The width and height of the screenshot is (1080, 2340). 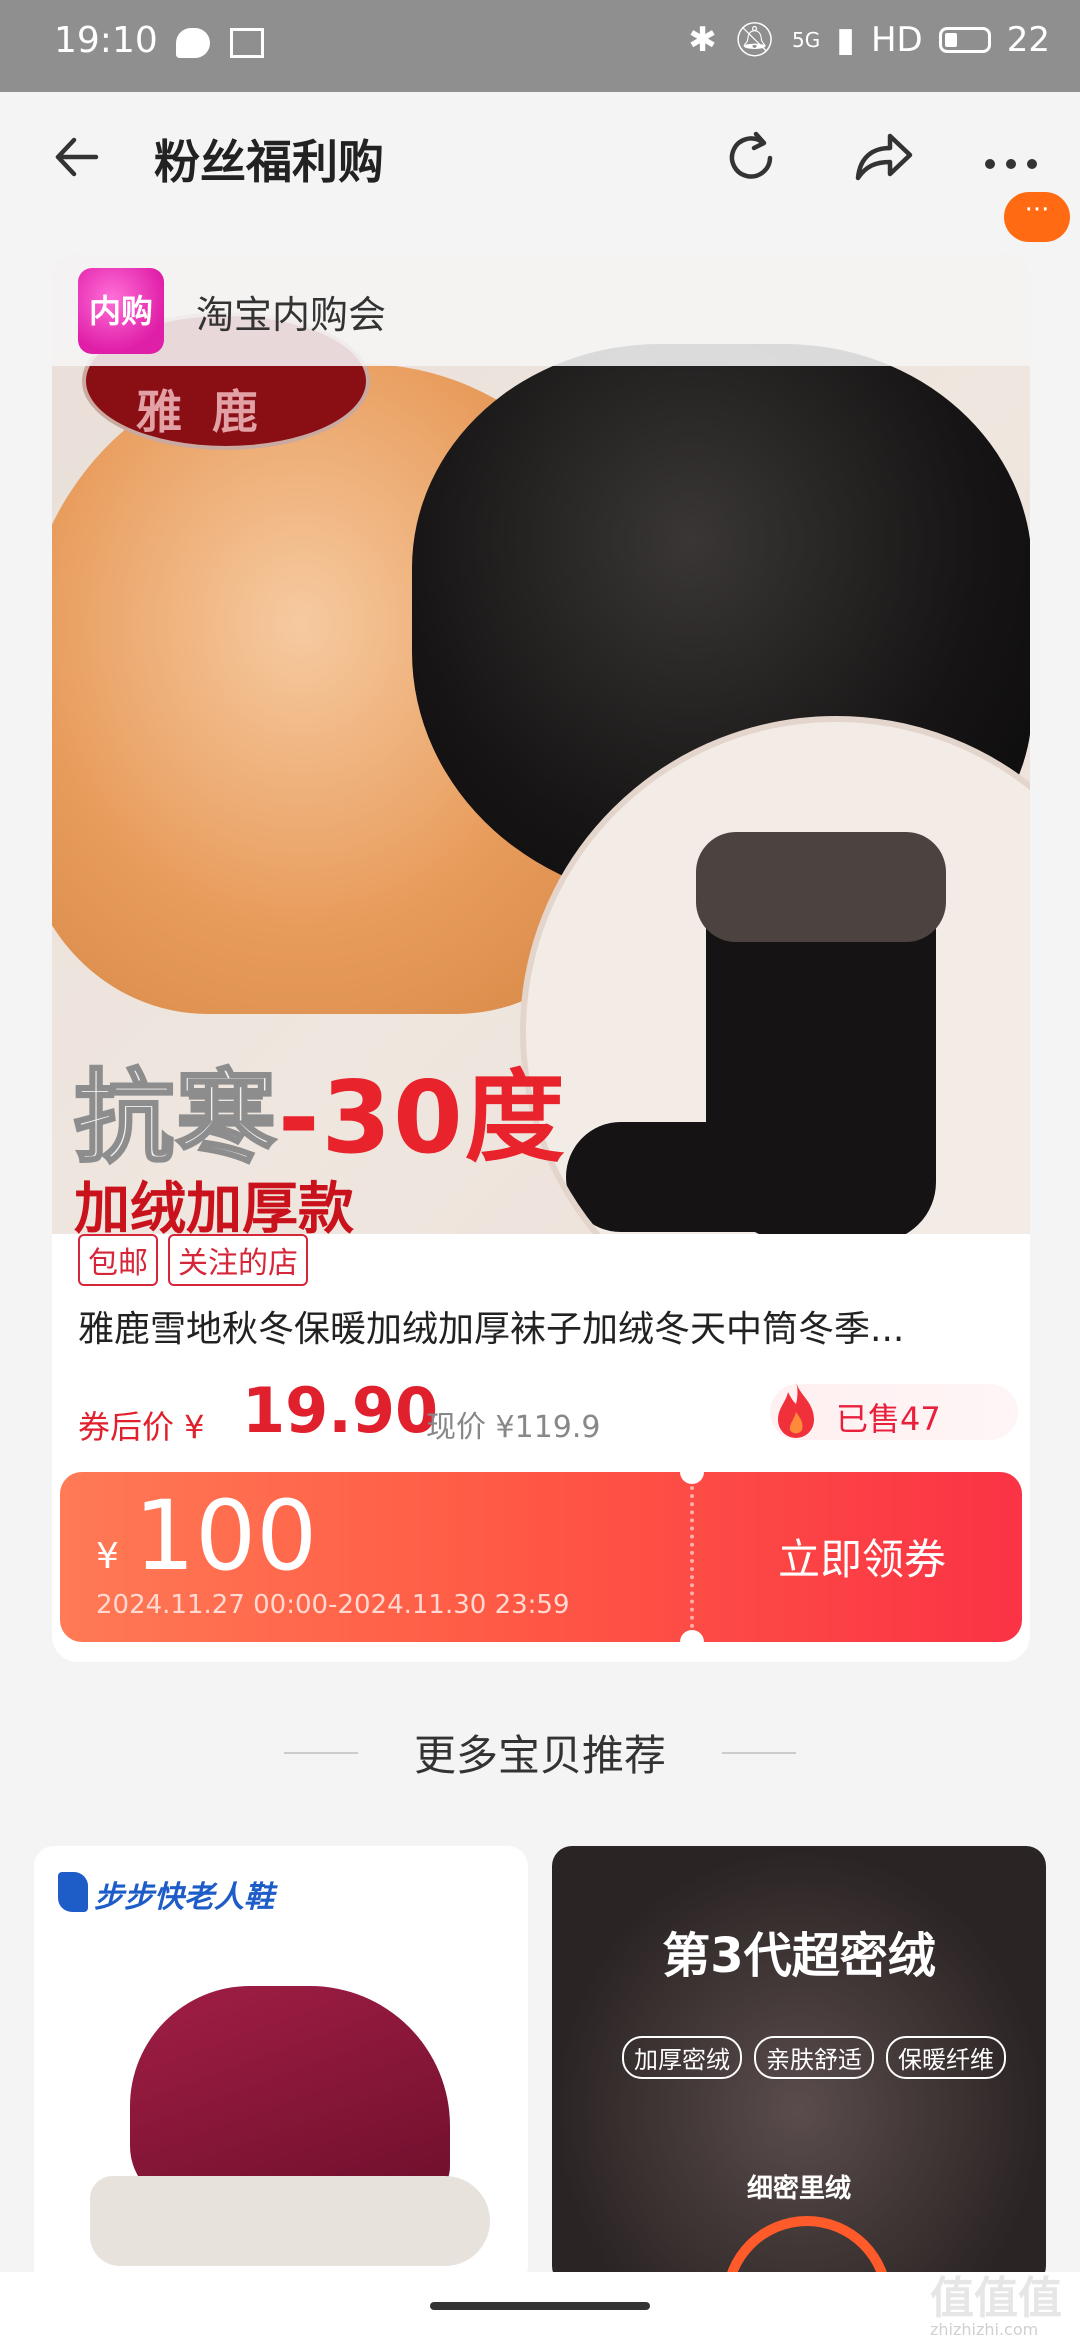 I want to click on recommendation-card-shoes: 步步快老人鞋, so click(x=281, y=2066).